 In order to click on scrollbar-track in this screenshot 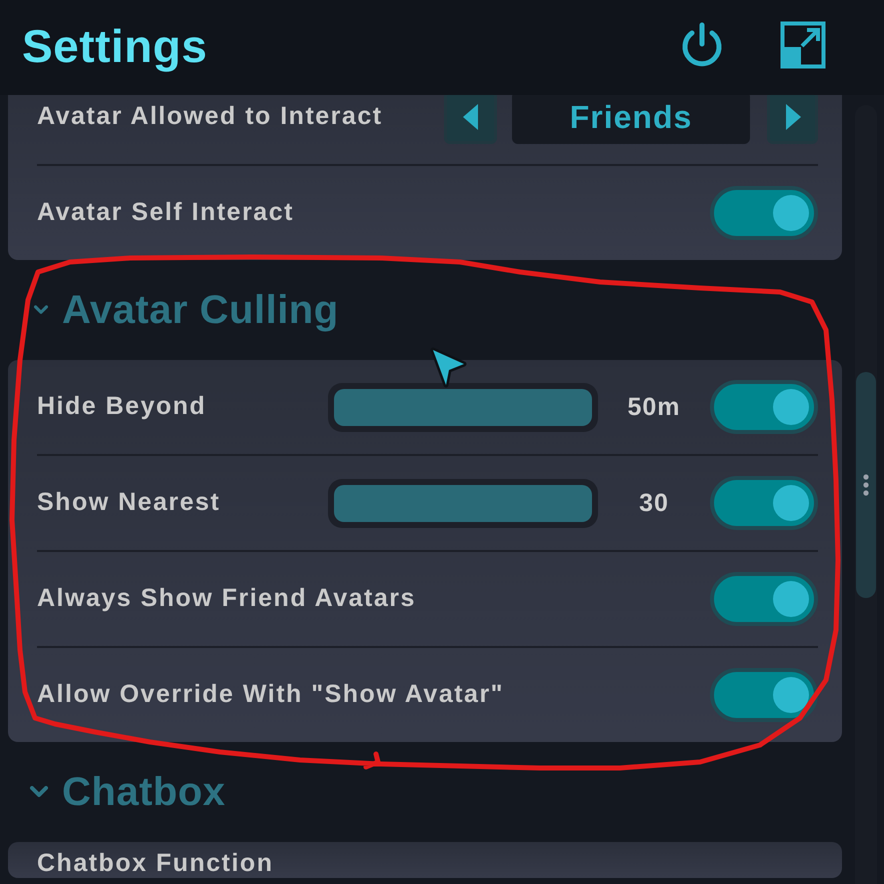, I will do `click(866, 494)`.